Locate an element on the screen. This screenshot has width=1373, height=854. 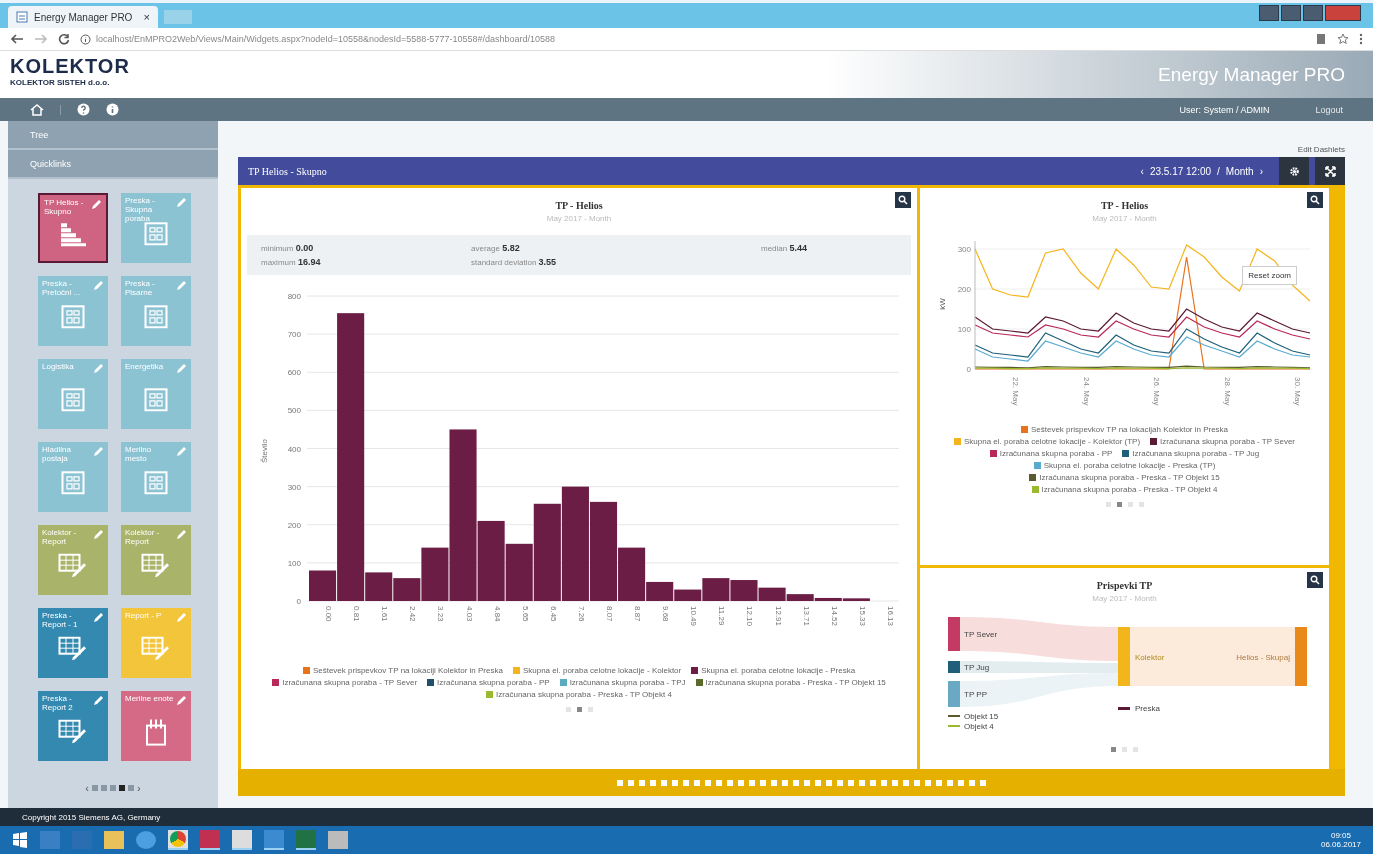
axis-tick-label: 12.91 is located at coordinates (778, 616).